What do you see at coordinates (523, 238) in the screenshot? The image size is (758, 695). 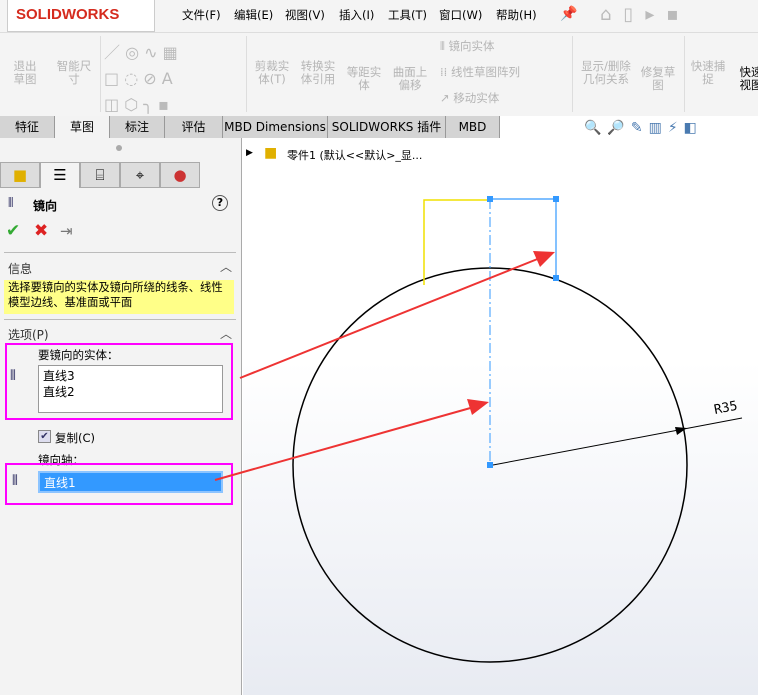 I see `mirrored-lines` at bounding box center [523, 238].